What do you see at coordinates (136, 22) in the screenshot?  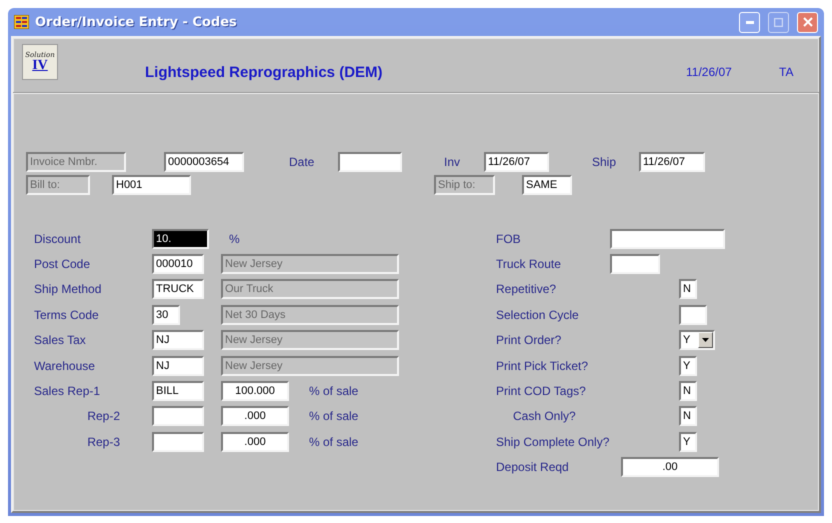 I see `window-title: Order/Invoice Entry - Codes` at bounding box center [136, 22].